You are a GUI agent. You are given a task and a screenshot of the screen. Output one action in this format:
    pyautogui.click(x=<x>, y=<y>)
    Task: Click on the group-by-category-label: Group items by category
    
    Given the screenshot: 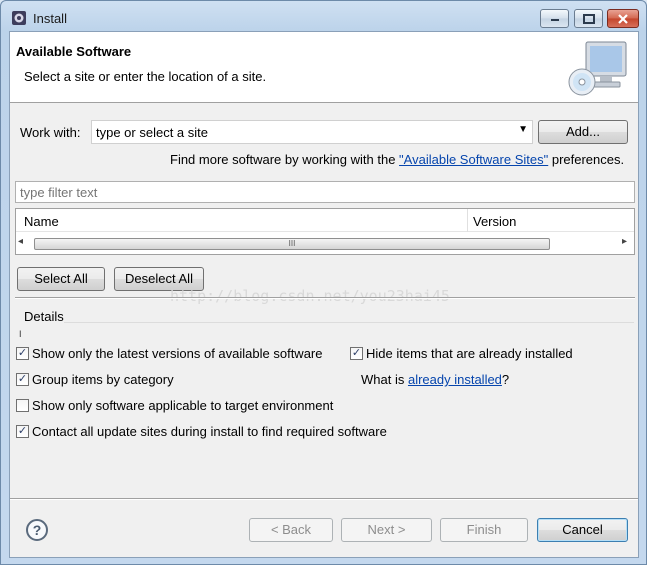 What is the action you would take?
    pyautogui.click(x=103, y=379)
    